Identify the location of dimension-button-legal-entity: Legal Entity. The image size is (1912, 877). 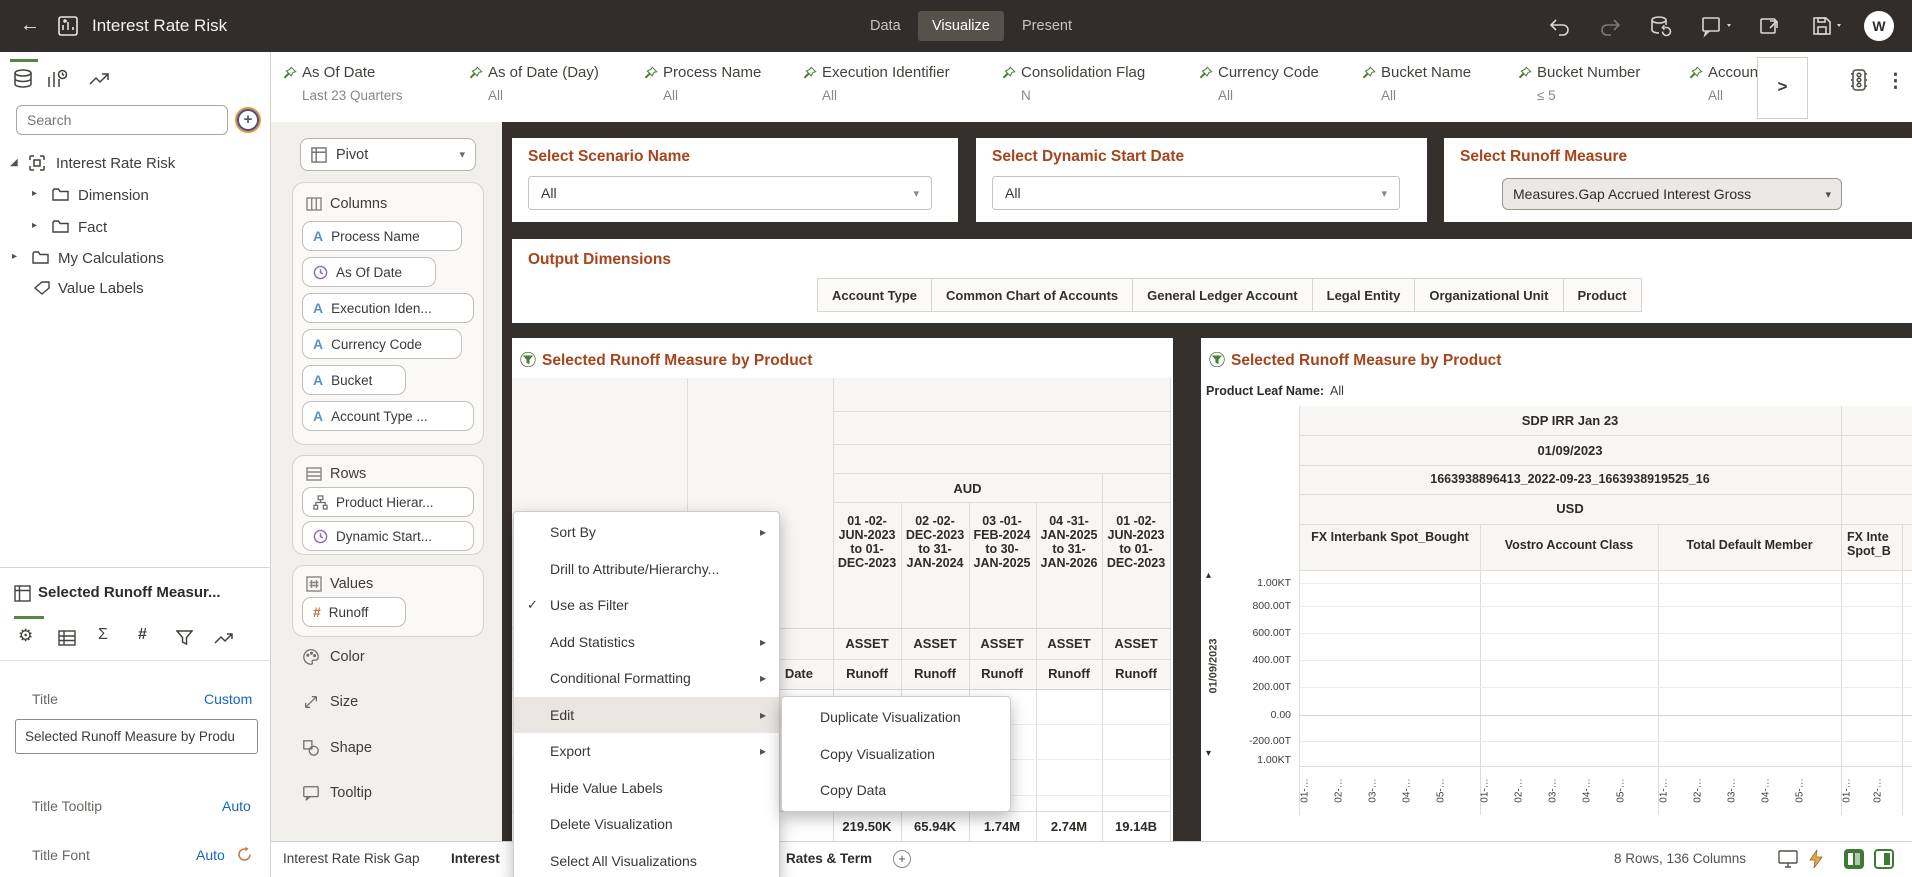
(1363, 295).